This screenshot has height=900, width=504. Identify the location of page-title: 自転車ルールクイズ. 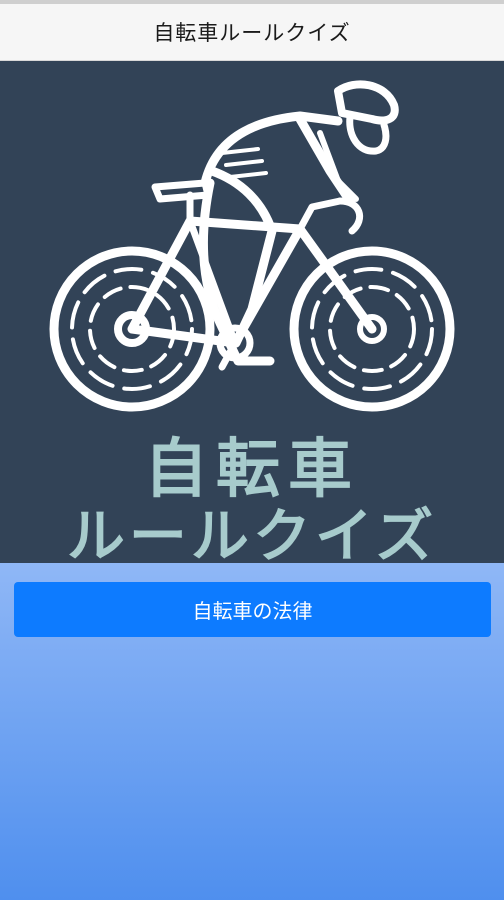
(252, 33).